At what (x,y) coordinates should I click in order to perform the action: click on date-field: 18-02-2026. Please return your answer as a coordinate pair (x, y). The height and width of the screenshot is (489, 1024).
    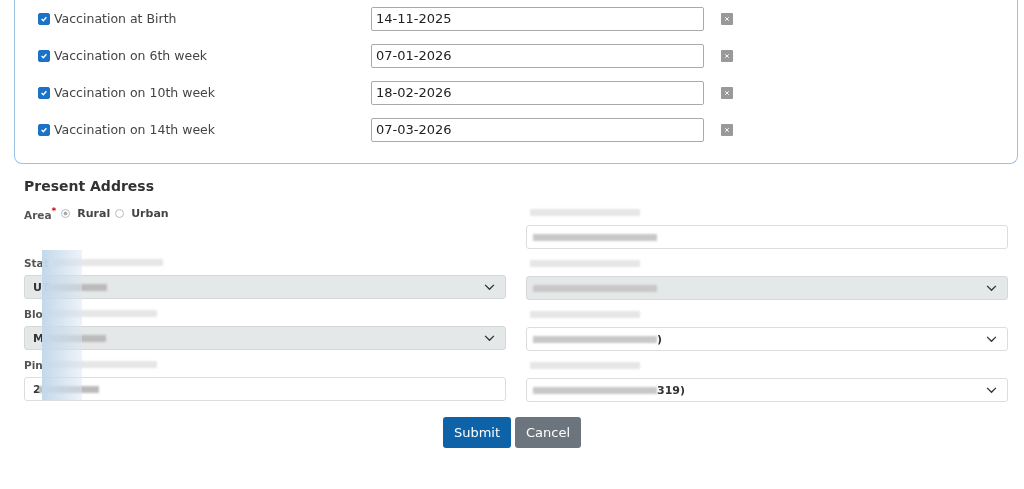
    Looking at the image, I should click on (537, 92).